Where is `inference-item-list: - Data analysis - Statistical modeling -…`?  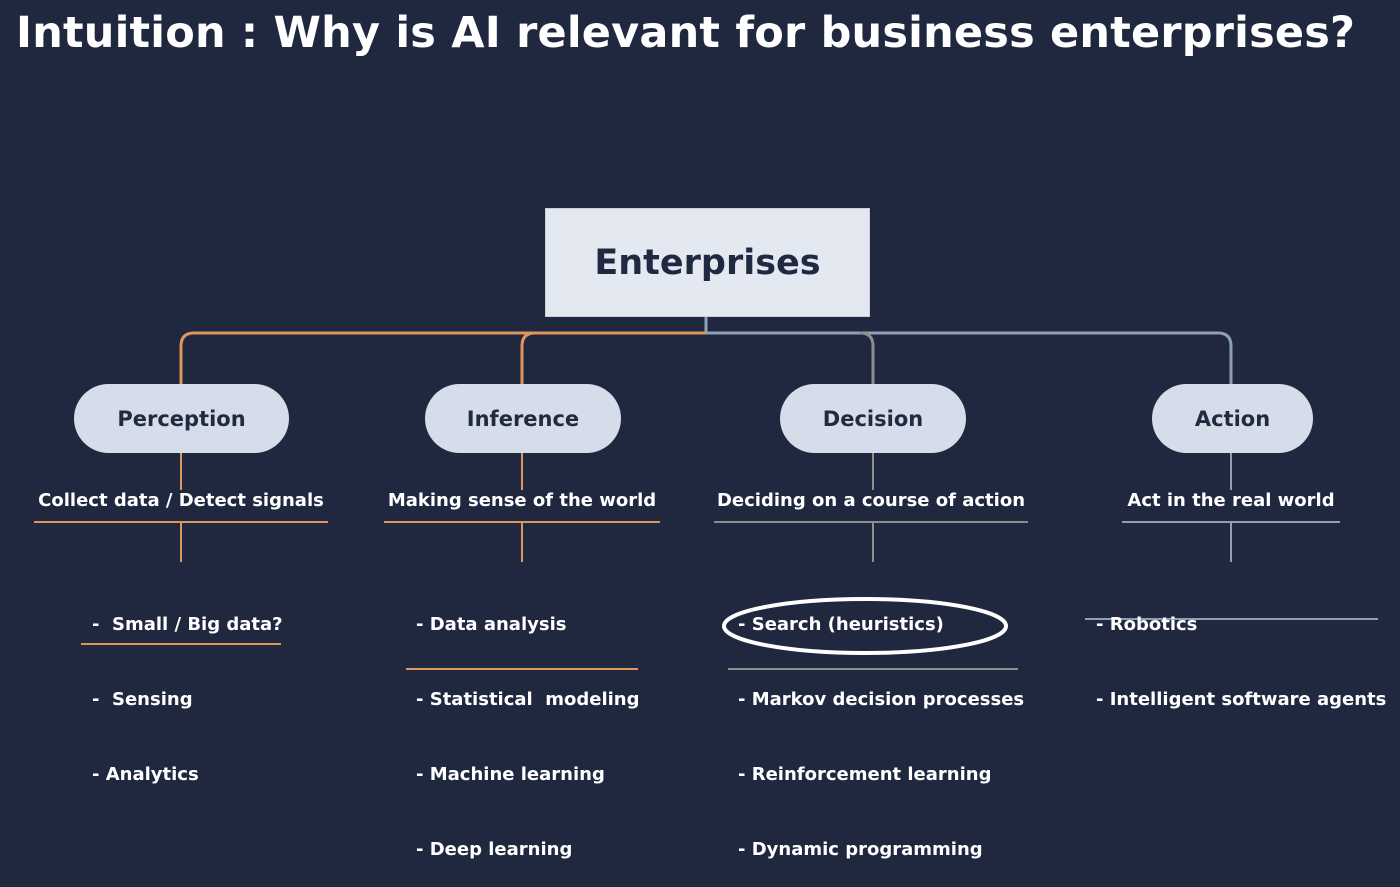
inference-item-list: - Data analysis - Statistical modeling -… is located at coordinates (528, 724).